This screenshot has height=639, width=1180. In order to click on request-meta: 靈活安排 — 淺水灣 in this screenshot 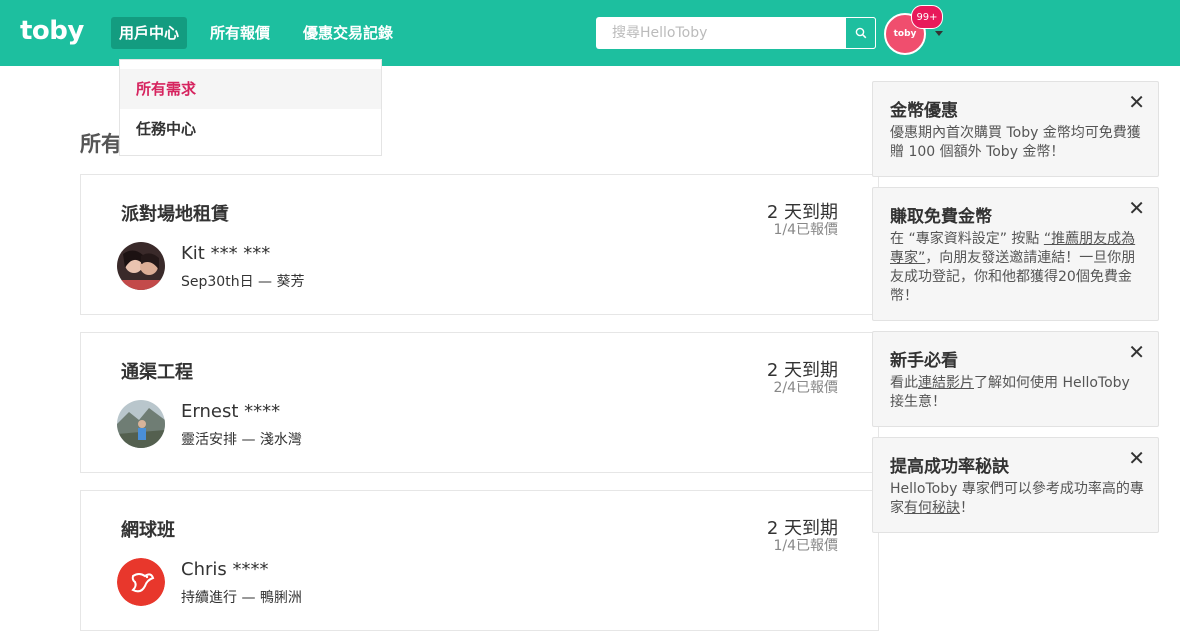, I will do `click(241, 440)`.